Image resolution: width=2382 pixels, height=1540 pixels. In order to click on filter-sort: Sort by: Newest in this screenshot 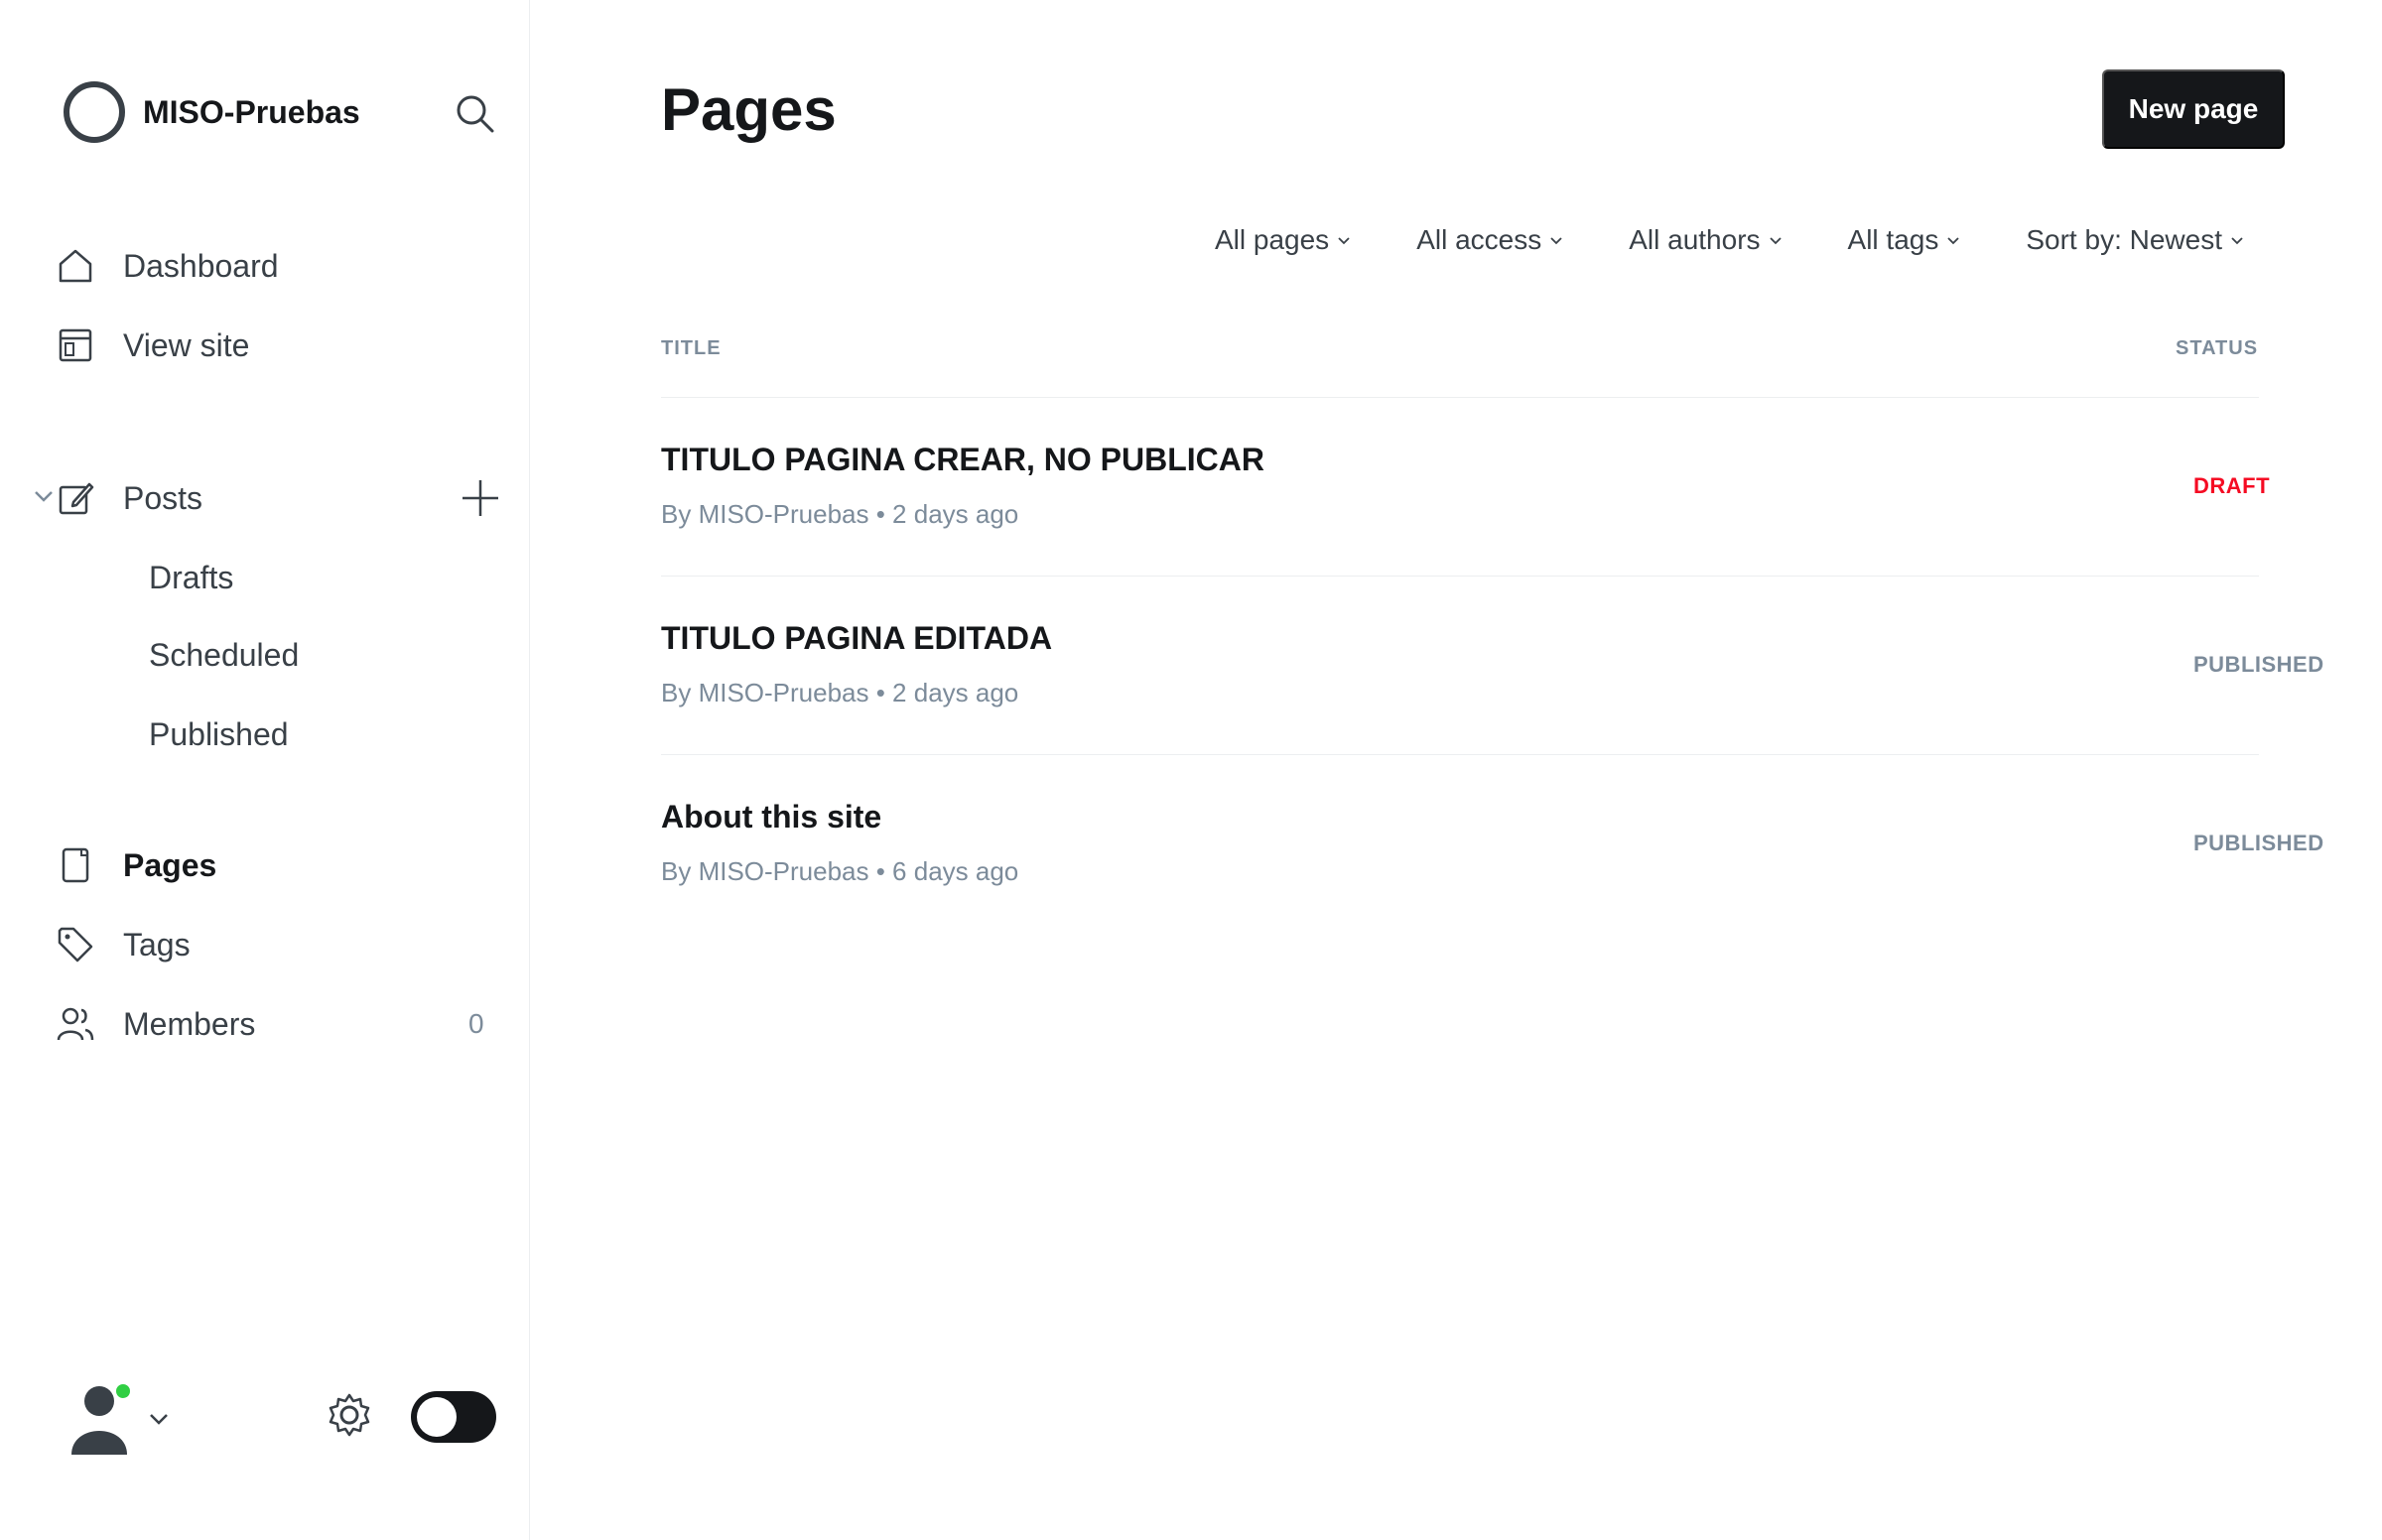, I will do `click(2135, 240)`.